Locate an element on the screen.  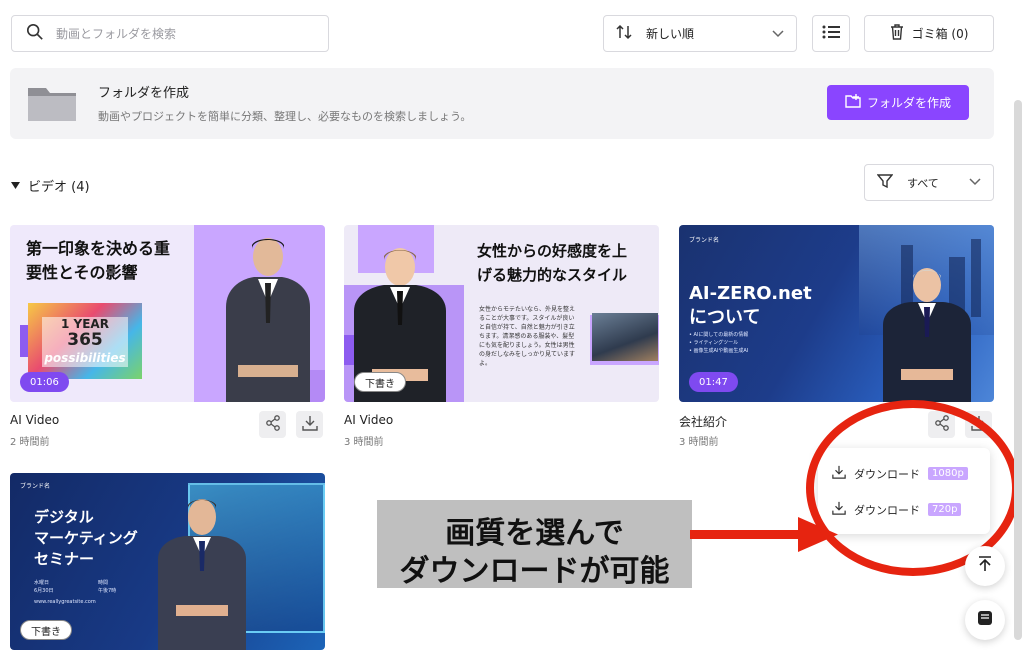
thumbnail-headline: マーケティング is located at coordinates (86, 538).